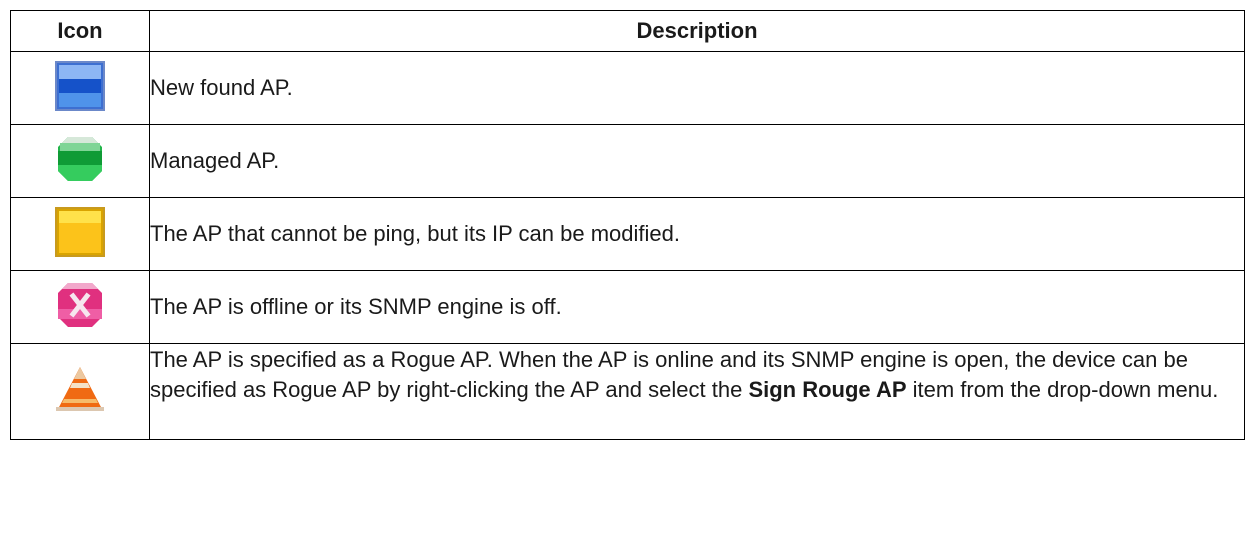 Image resolution: width=1251 pixels, height=534 pixels. I want to click on table-header-row: Icon Description, so click(627, 31).